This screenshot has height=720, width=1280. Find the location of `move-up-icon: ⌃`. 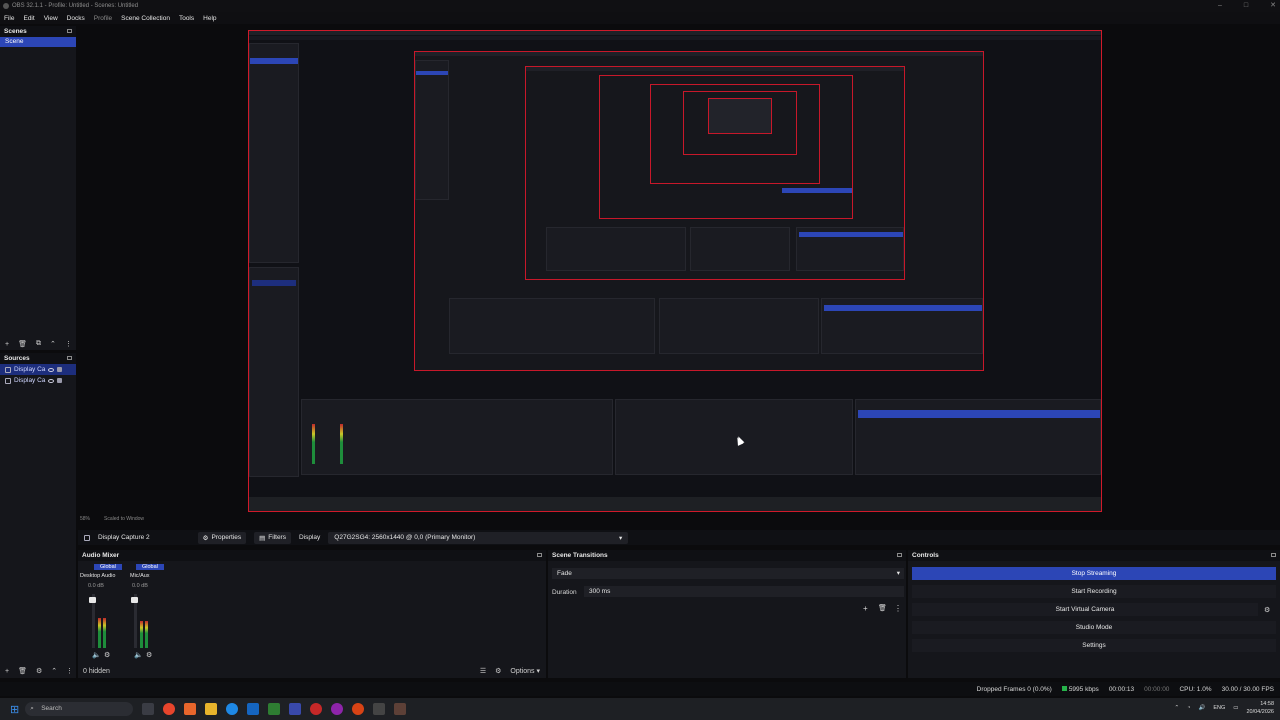

move-up-icon: ⌃ is located at coordinates (53, 344).